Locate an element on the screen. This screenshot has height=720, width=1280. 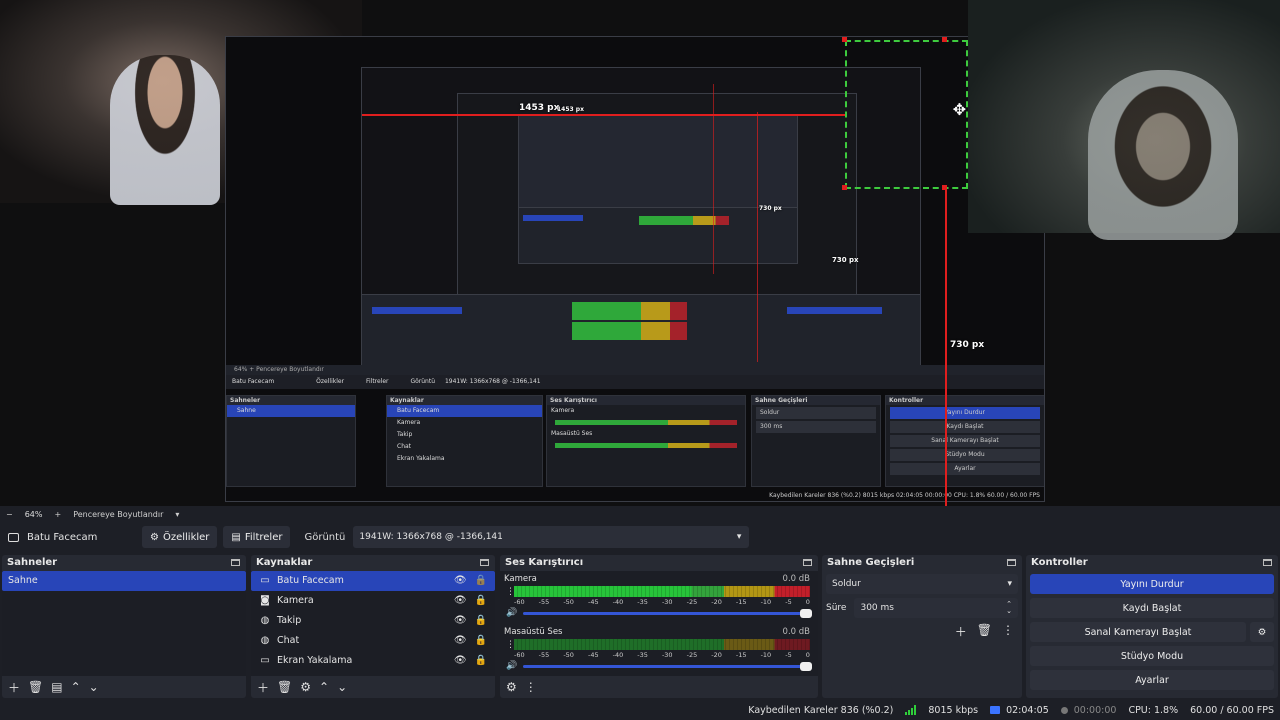
stop-stream-button: Yayını Durdur is located at coordinates (1152, 584).